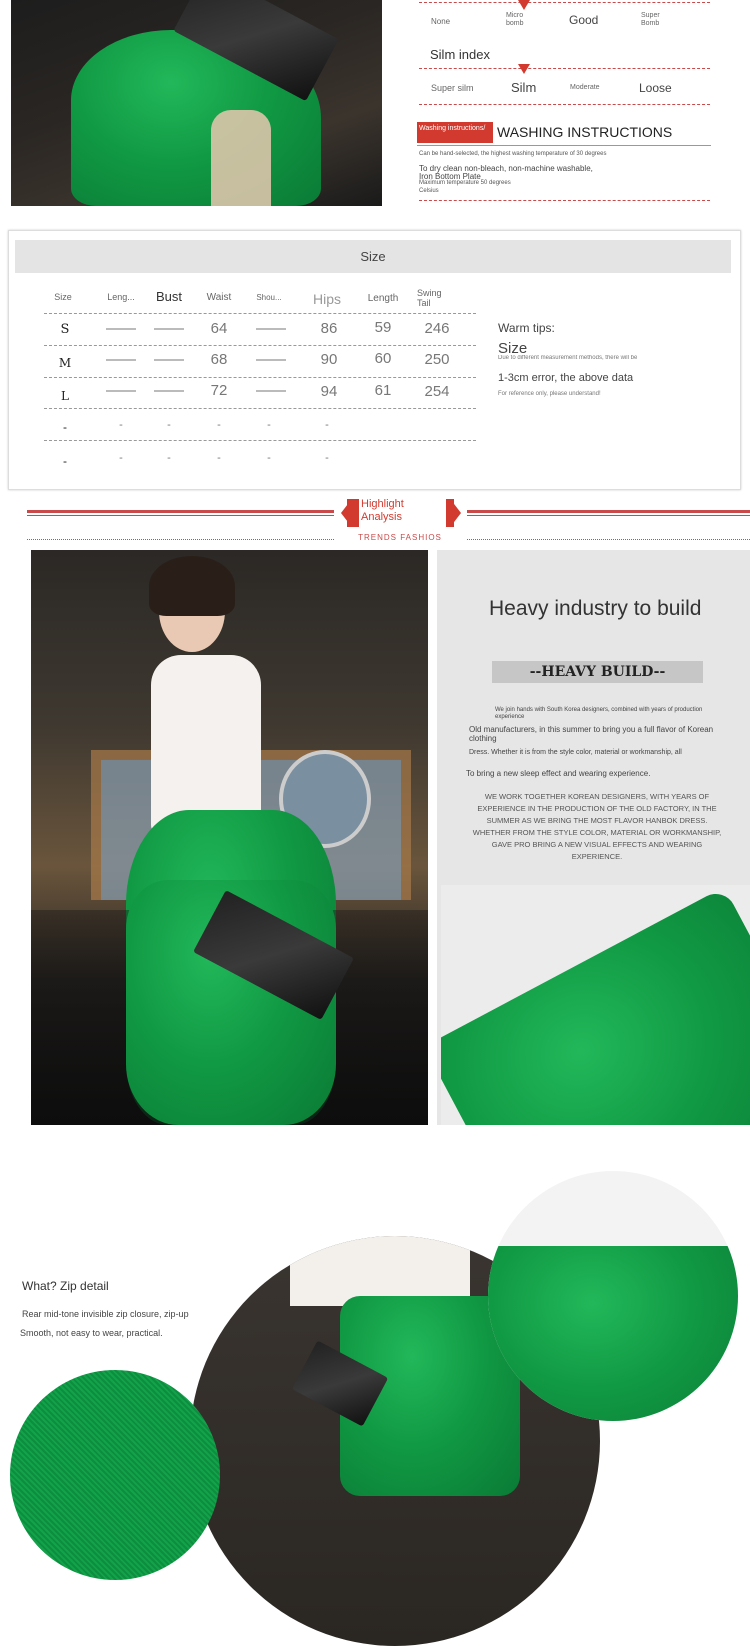  I want to click on table-cell: 86, so click(329, 328).